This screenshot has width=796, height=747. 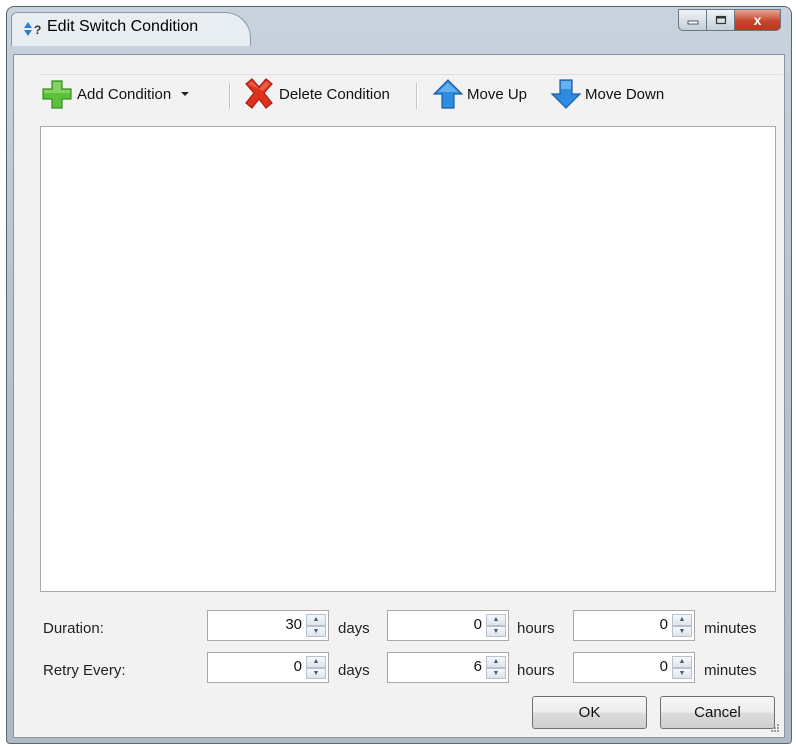 I want to click on close-icon: x, so click(x=757, y=20).